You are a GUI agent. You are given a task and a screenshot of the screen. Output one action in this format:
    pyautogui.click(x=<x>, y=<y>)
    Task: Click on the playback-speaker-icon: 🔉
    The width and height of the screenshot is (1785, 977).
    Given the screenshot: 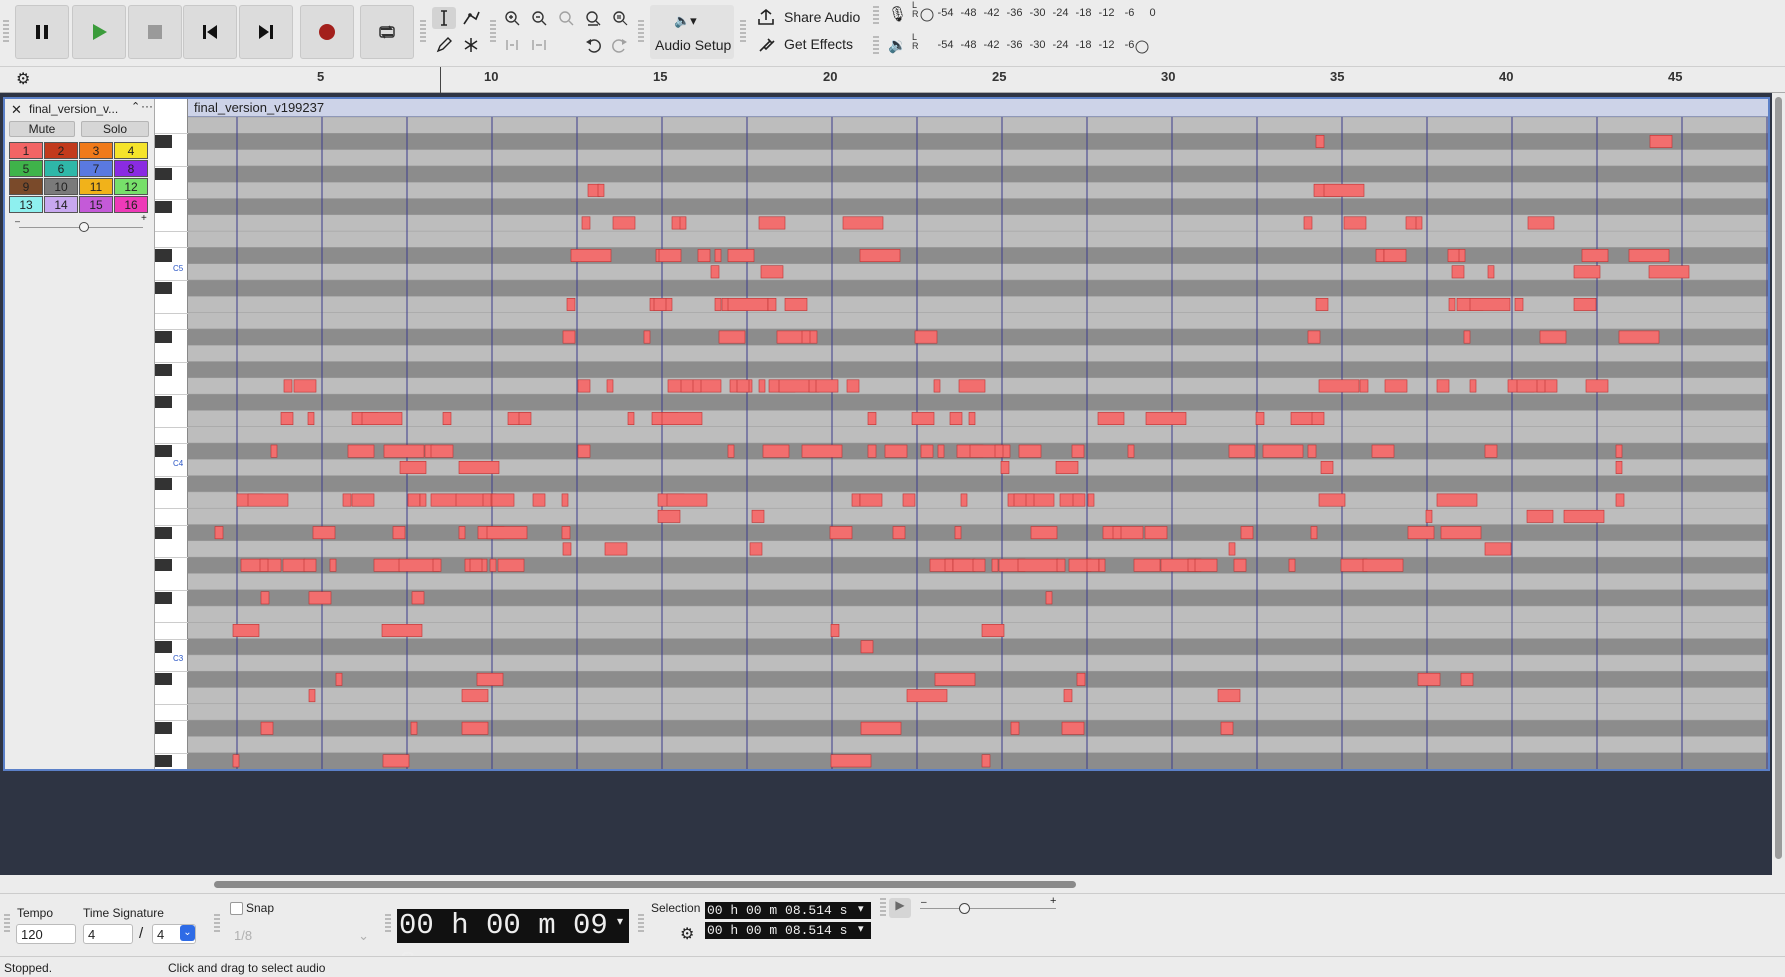 What is the action you would take?
    pyautogui.click(x=897, y=45)
    